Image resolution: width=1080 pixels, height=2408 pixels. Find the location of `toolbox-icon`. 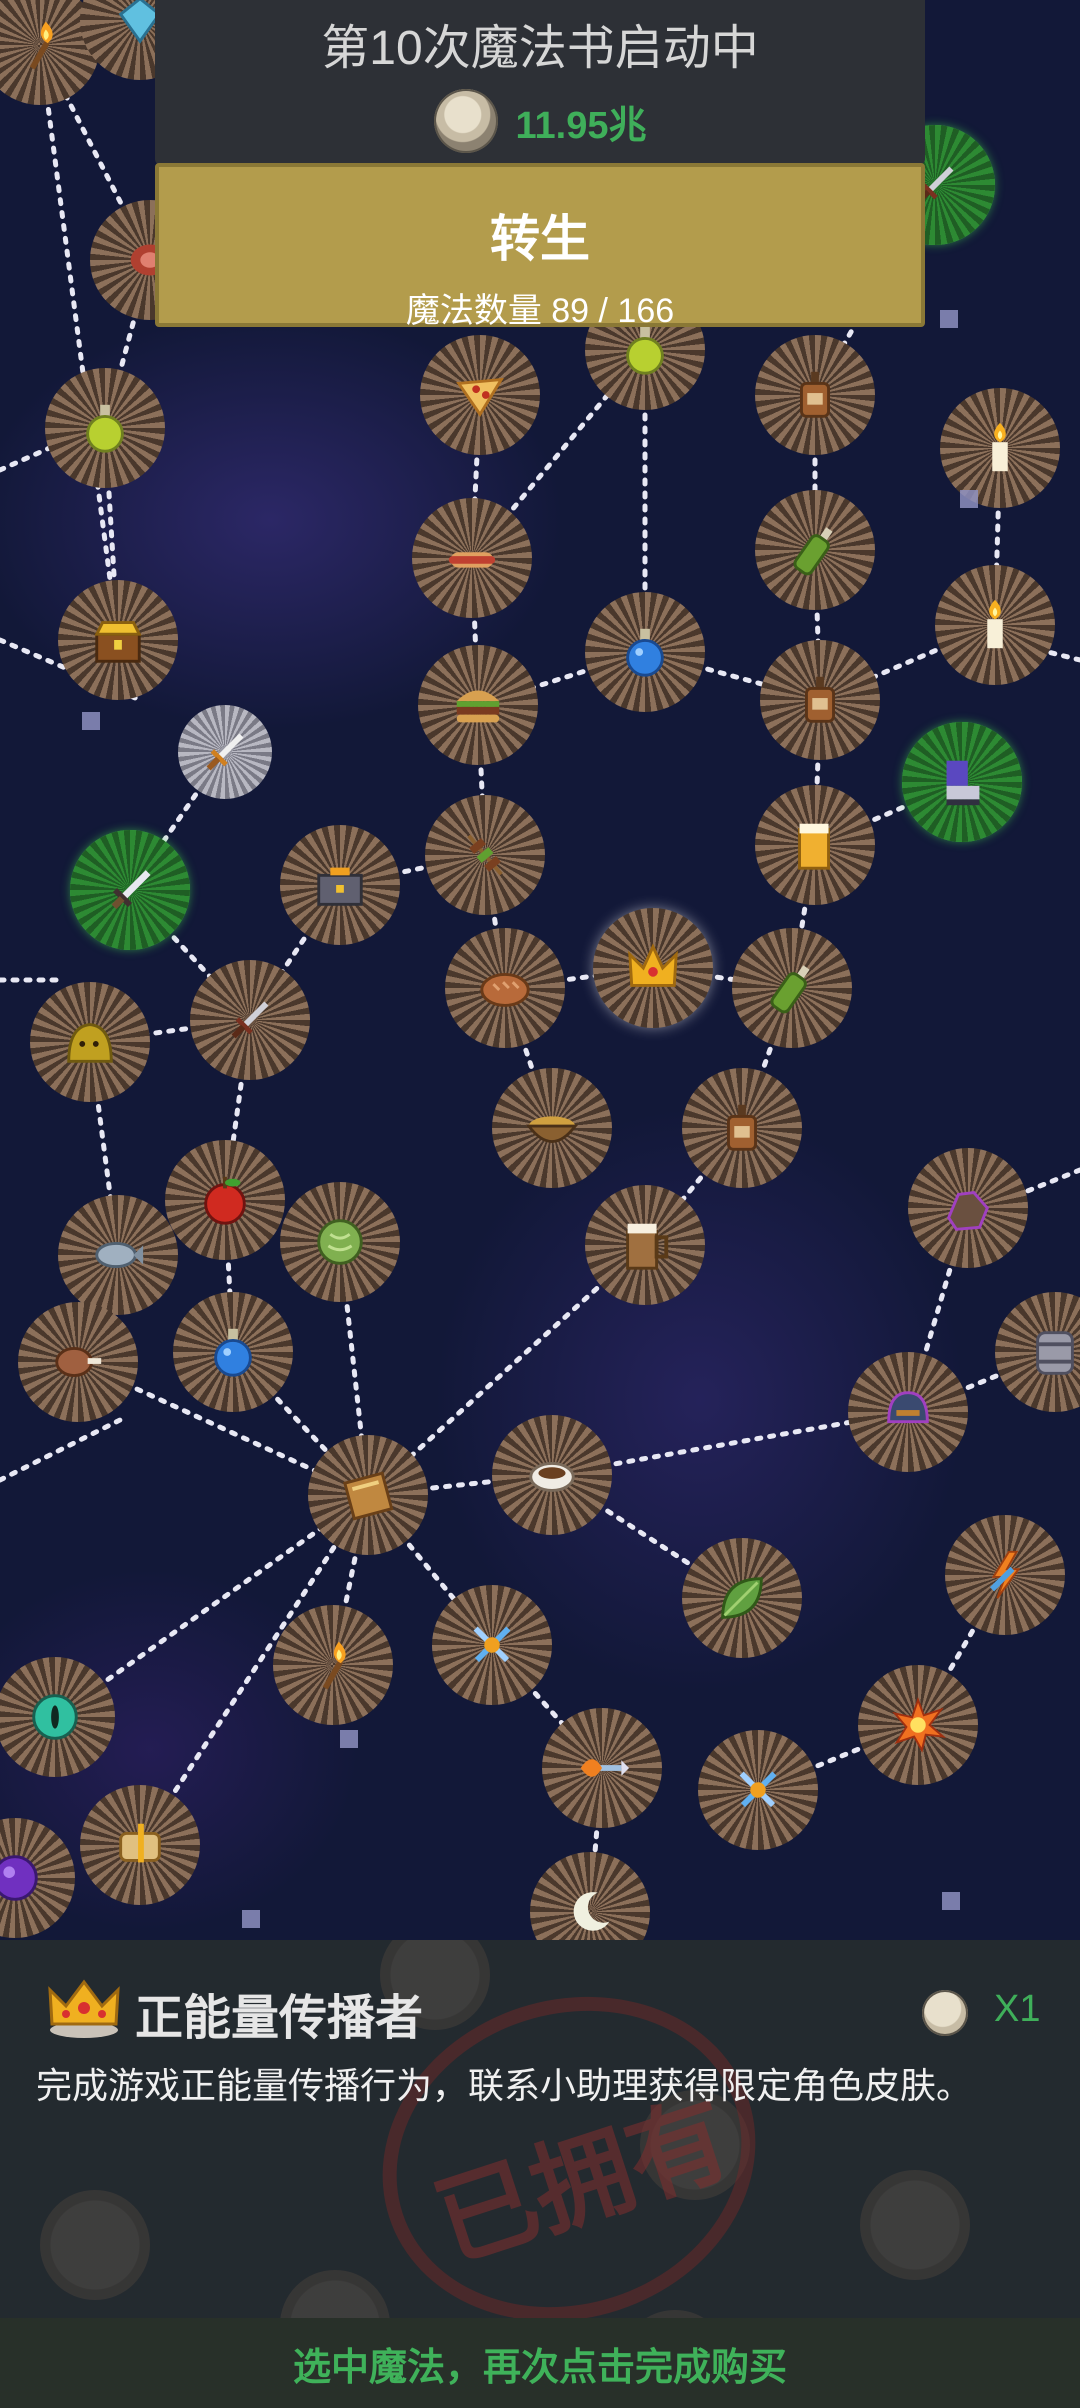

toolbox-icon is located at coordinates (340, 885).